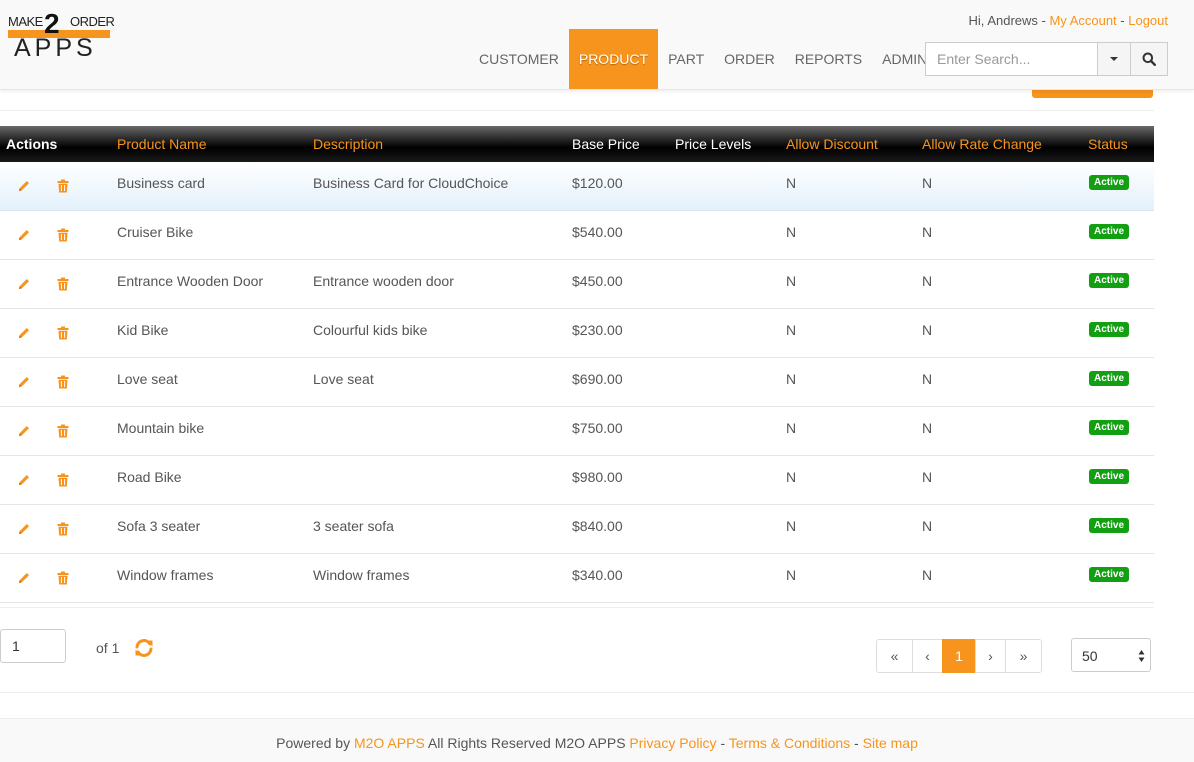 This screenshot has height=762, width=1194. I want to click on pagination: « ‹ 1 › », so click(959, 656).